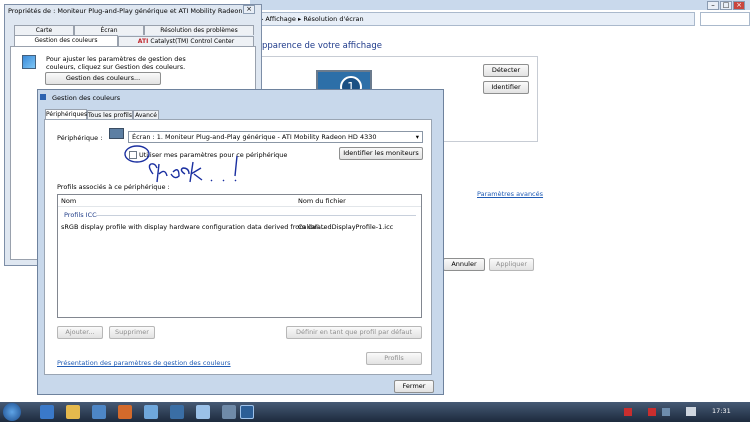  I want to click on detect-button: Détecter, so click(506, 70).